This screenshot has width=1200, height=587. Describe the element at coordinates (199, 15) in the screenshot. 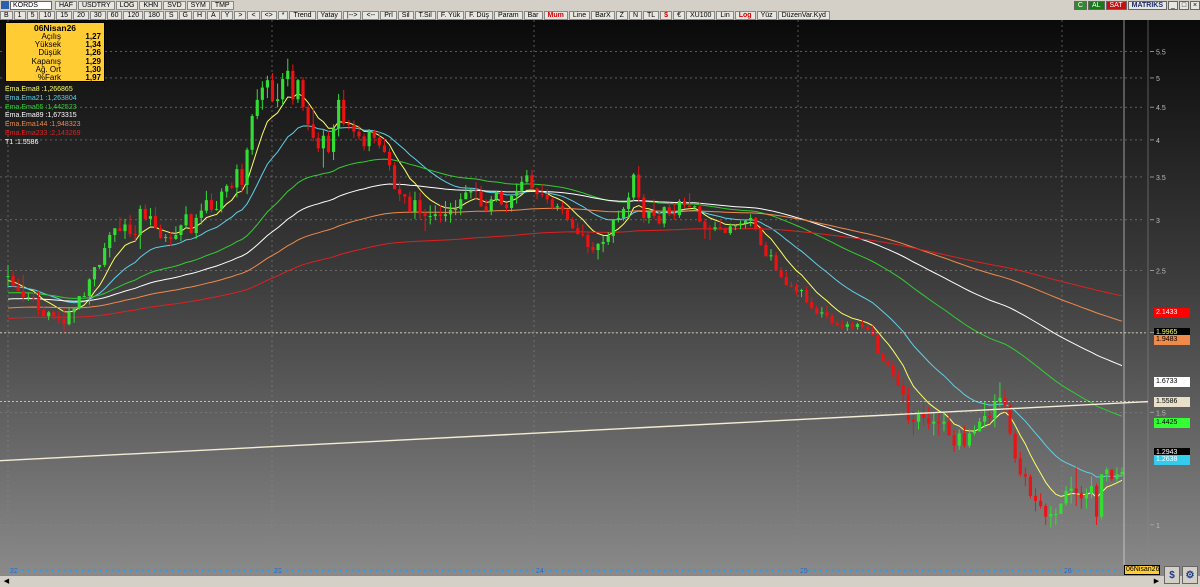

I see `period-button-h: H` at that location.